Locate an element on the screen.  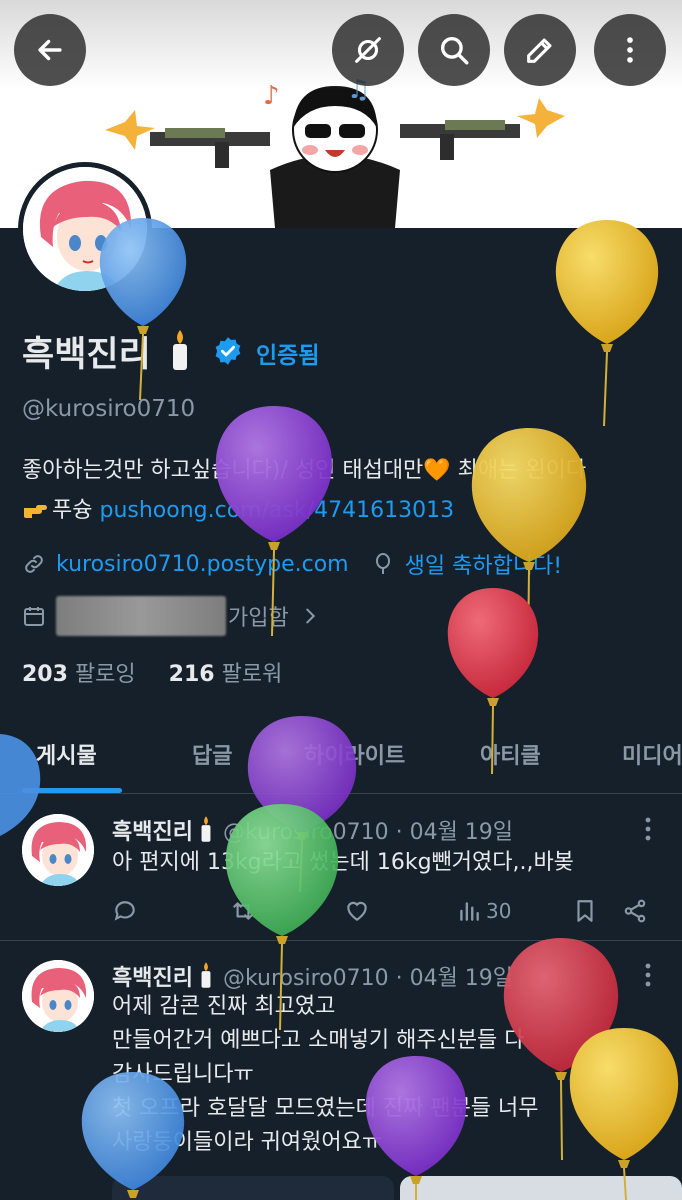
share-icon is located at coordinates (635, 911).